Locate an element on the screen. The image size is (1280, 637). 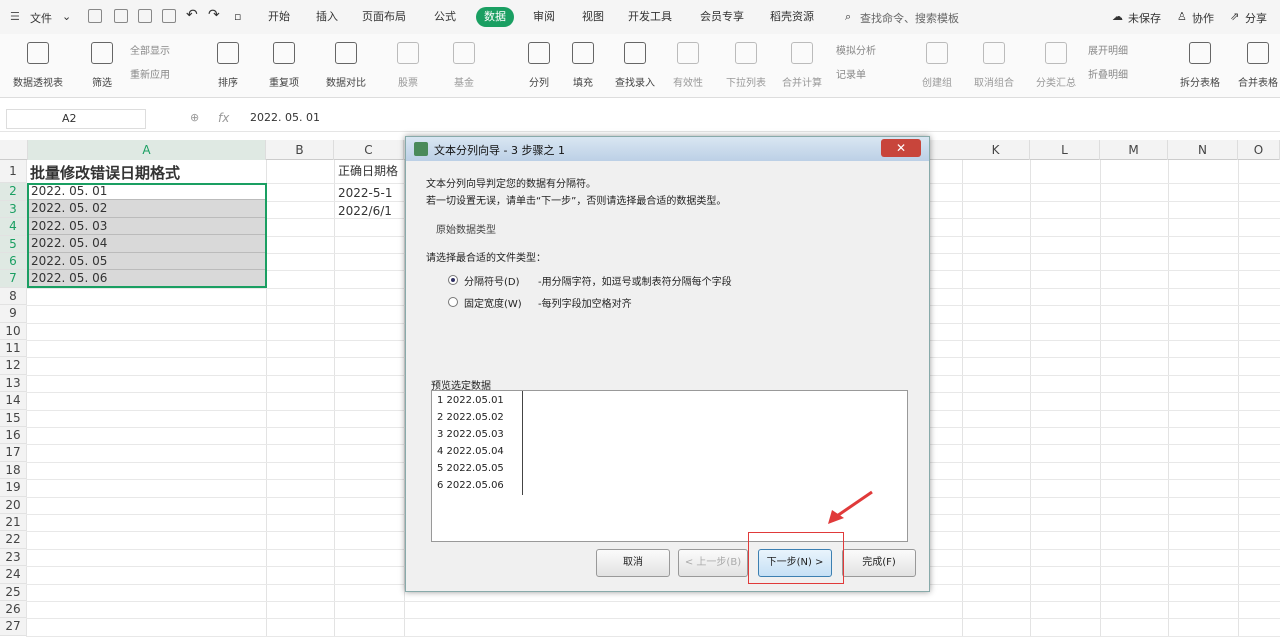
save-icon is located at coordinates (95, 16).